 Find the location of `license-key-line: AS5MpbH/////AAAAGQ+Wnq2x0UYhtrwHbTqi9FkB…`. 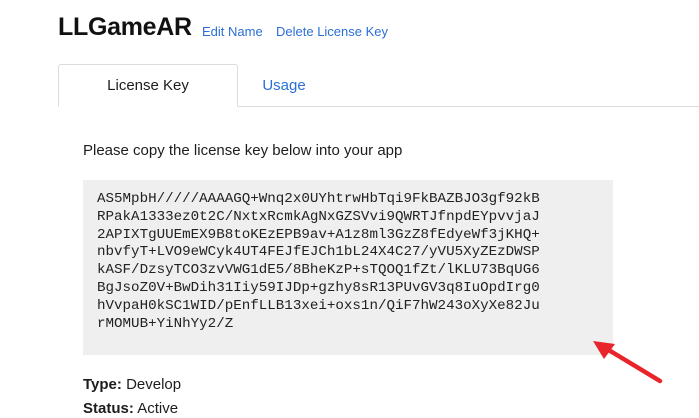

license-key-line: AS5MpbH/////AAAAGQ+Wnq2x0UYhtrwHbTqi9FkB… is located at coordinates (318, 199).